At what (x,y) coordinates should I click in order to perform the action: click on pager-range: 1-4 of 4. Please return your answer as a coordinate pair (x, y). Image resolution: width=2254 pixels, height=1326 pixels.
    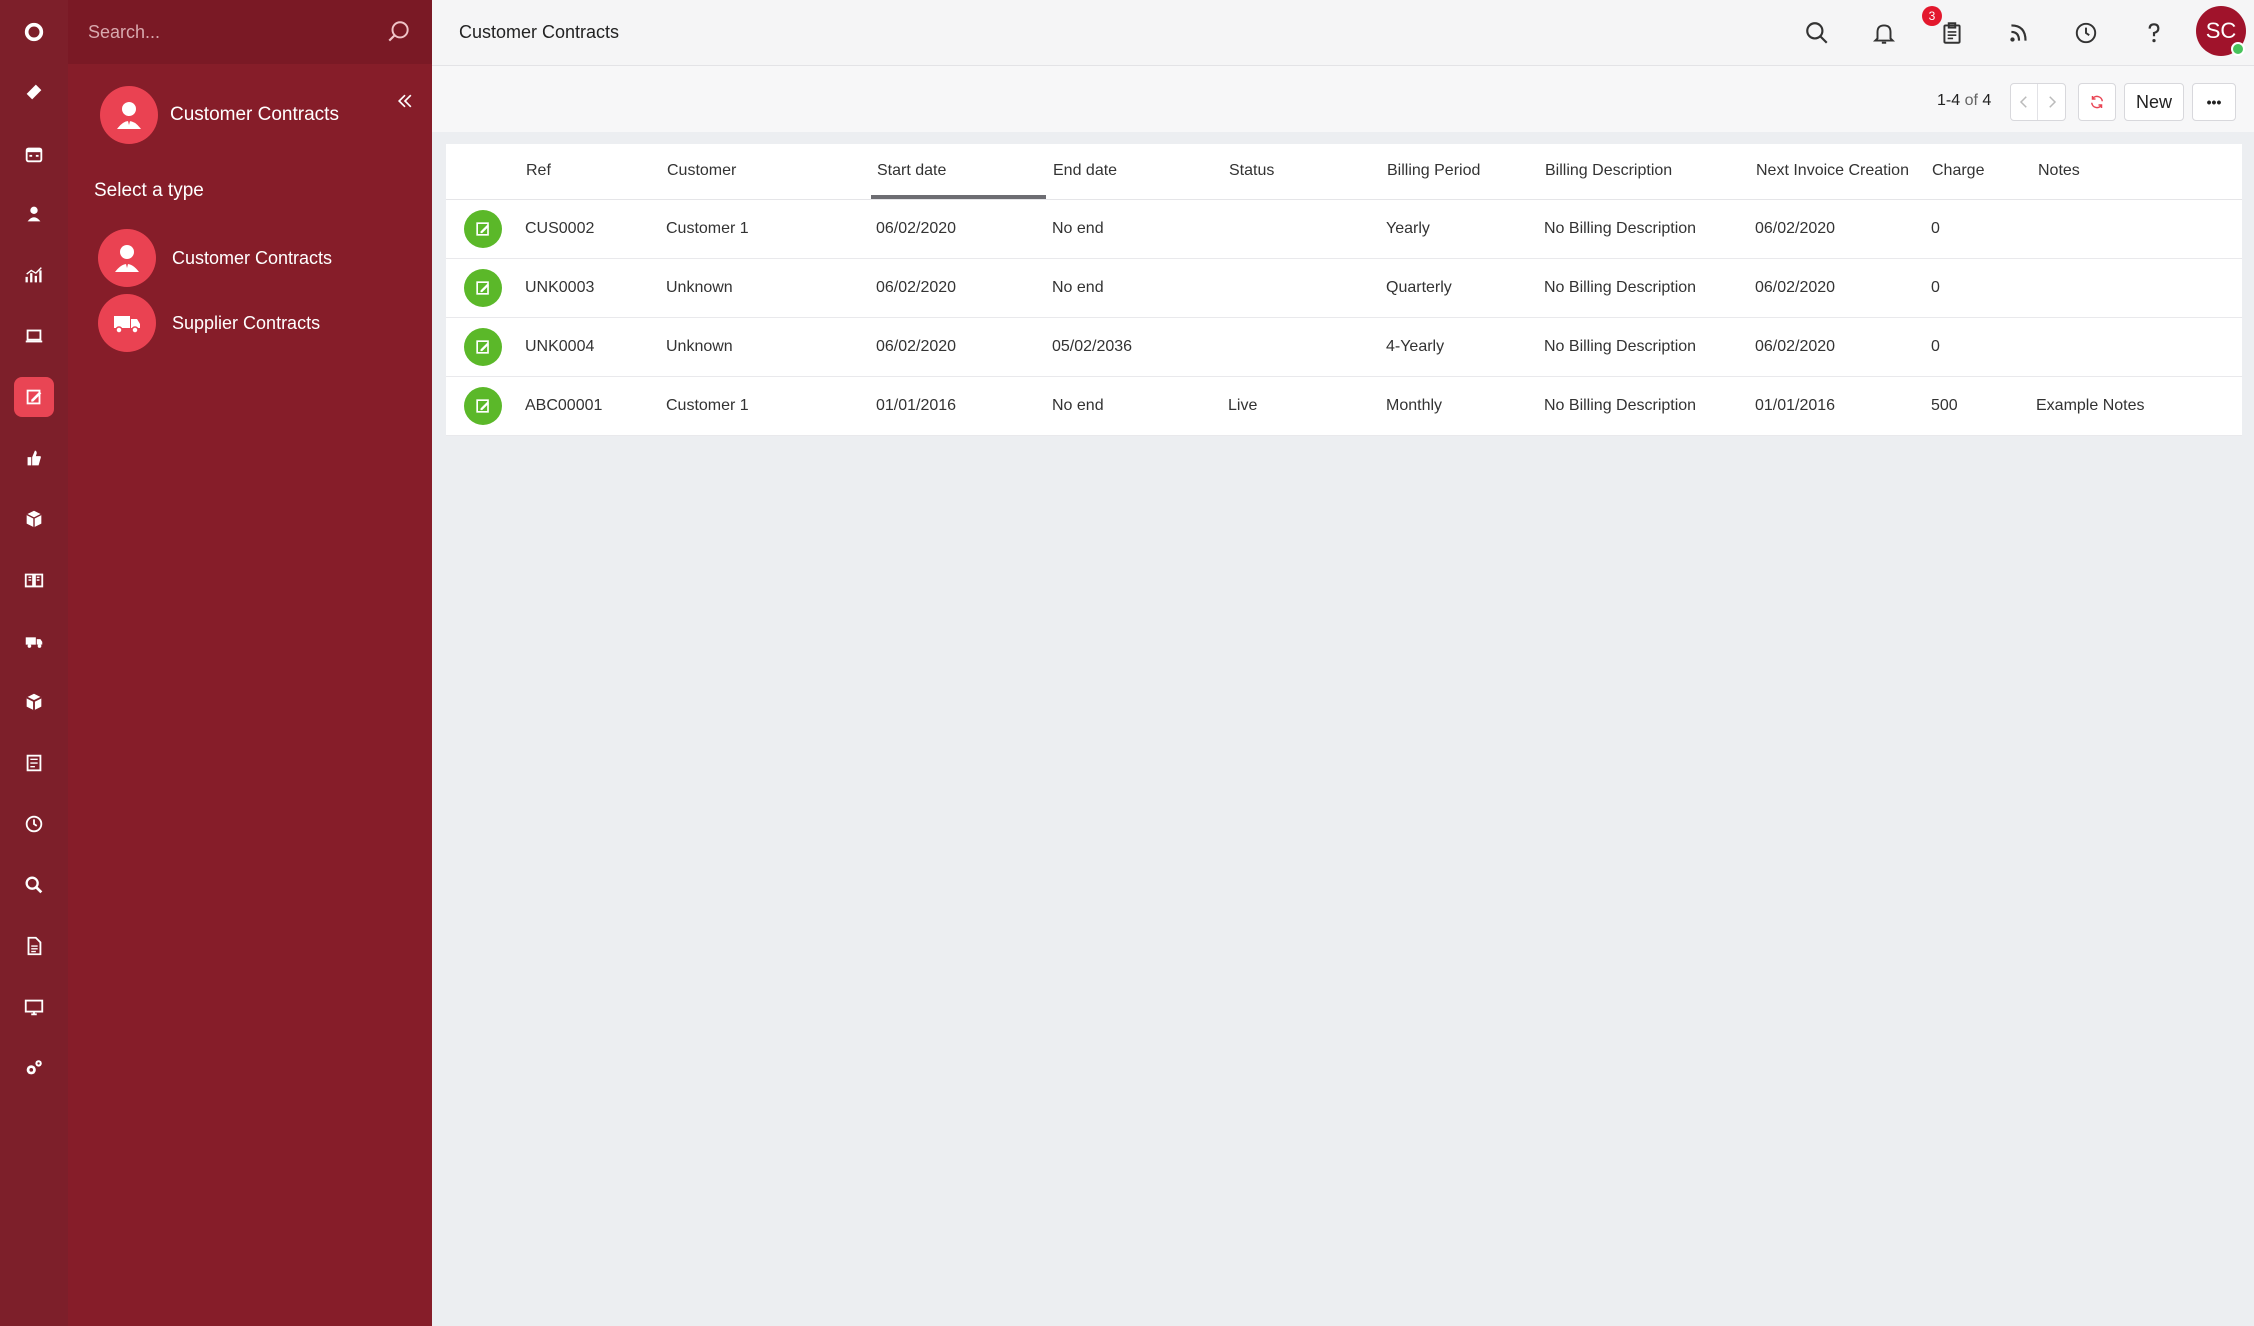
    Looking at the image, I should click on (1964, 101).